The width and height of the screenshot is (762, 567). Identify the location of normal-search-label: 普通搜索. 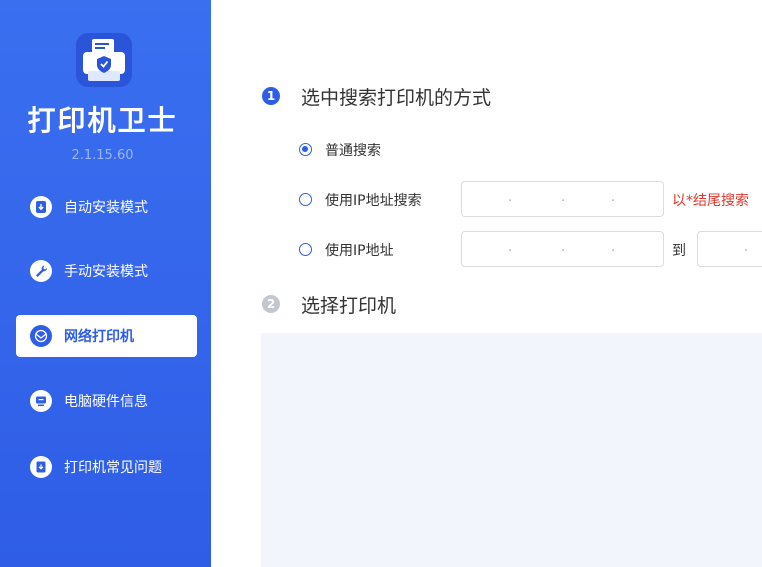
(353, 150).